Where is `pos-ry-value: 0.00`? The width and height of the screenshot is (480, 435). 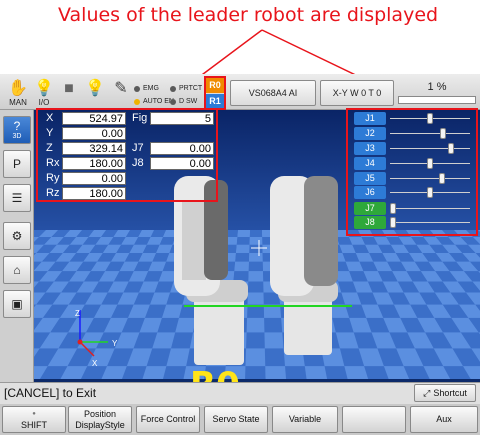
pos-ry-value: 0.00 is located at coordinates (94, 178).